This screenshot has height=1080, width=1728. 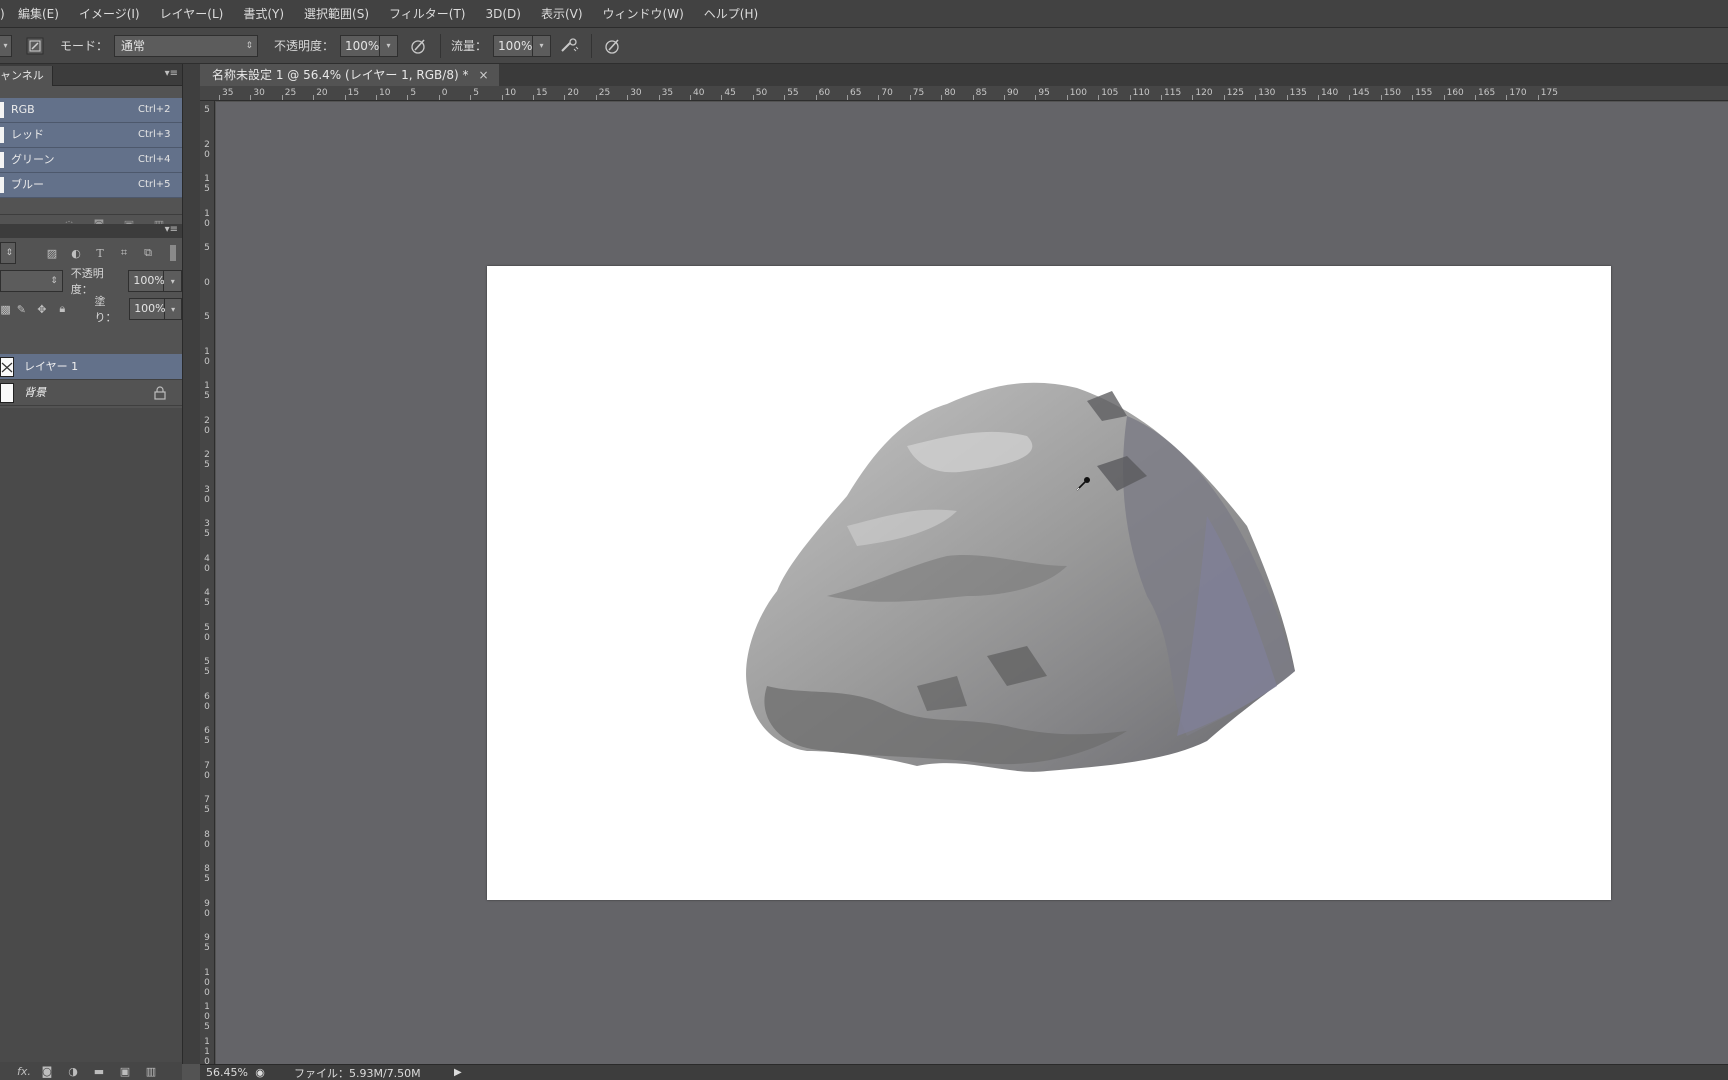 I want to click on fill-dropdown: ▾, so click(x=173, y=309).